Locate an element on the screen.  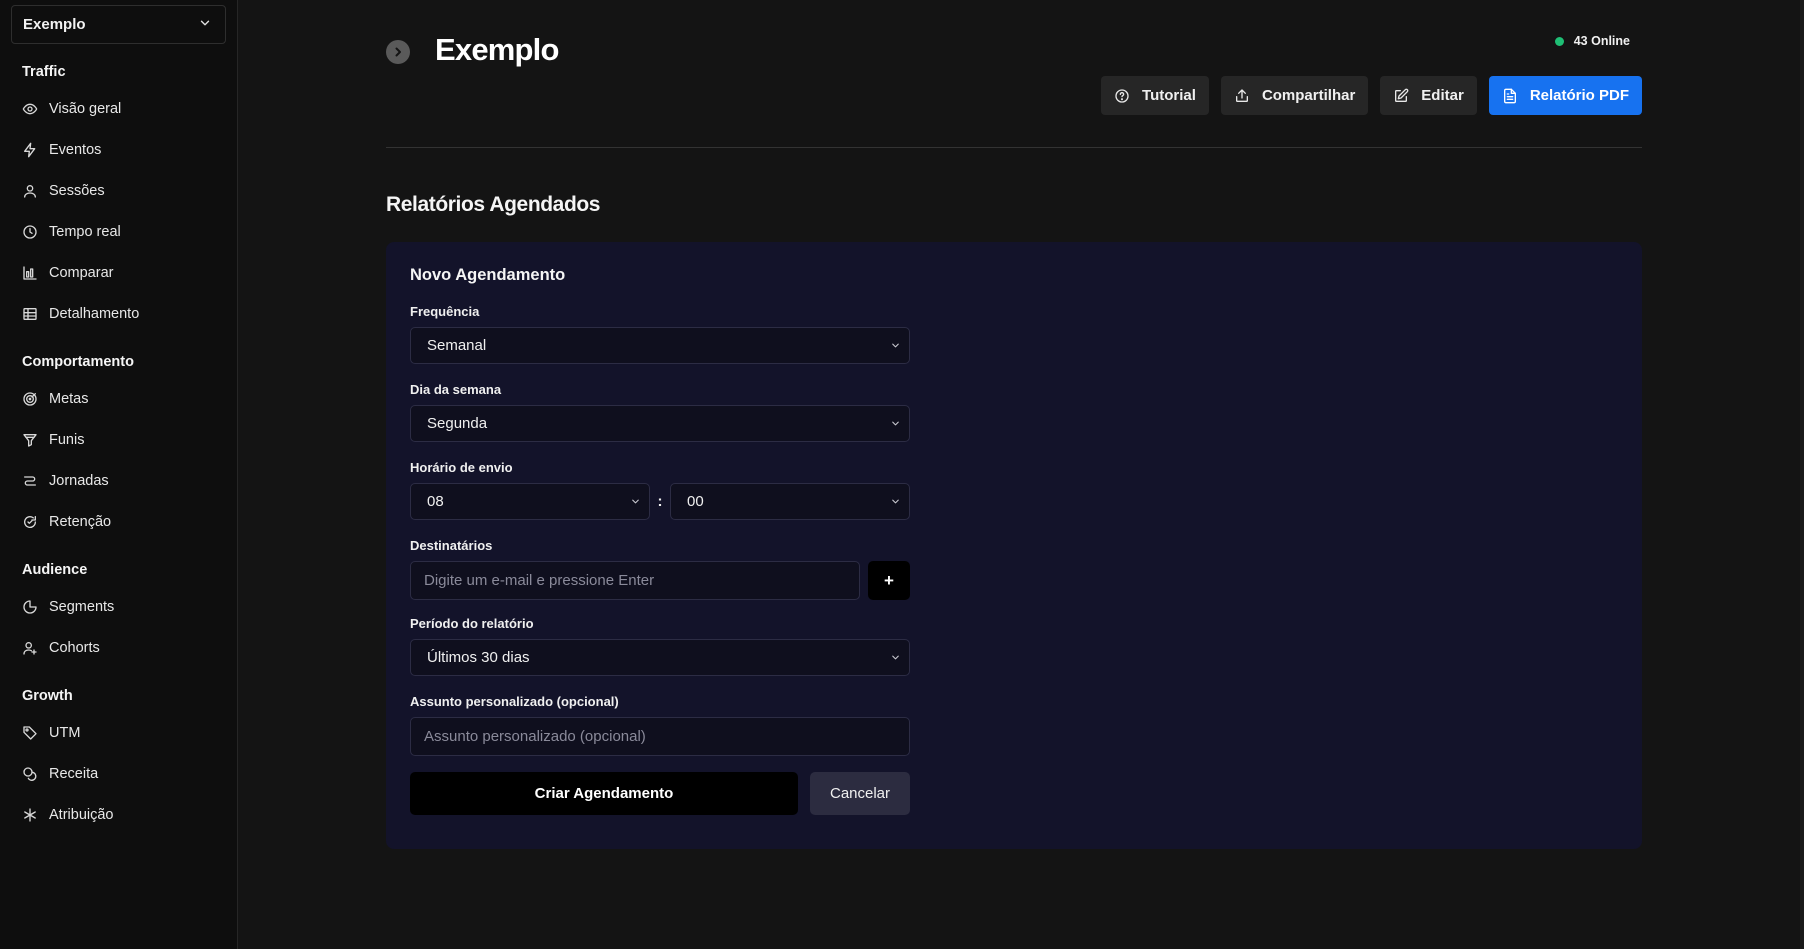
subject-input is located at coordinates (660, 736).